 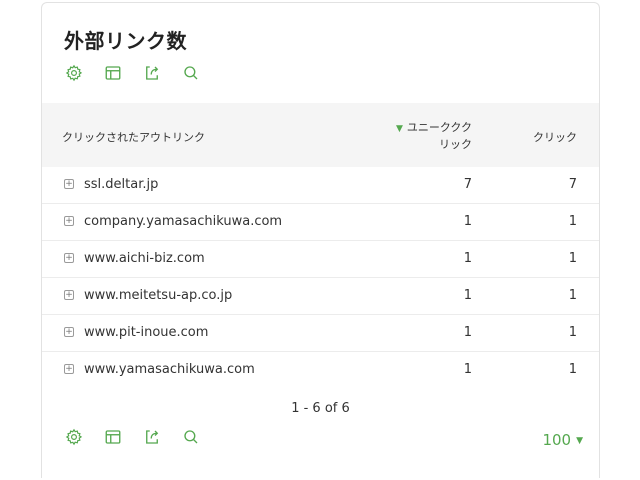 What do you see at coordinates (320, 222) in the screenshot?
I see `table-row: + company.yamasachikuwa.com 1 1` at bounding box center [320, 222].